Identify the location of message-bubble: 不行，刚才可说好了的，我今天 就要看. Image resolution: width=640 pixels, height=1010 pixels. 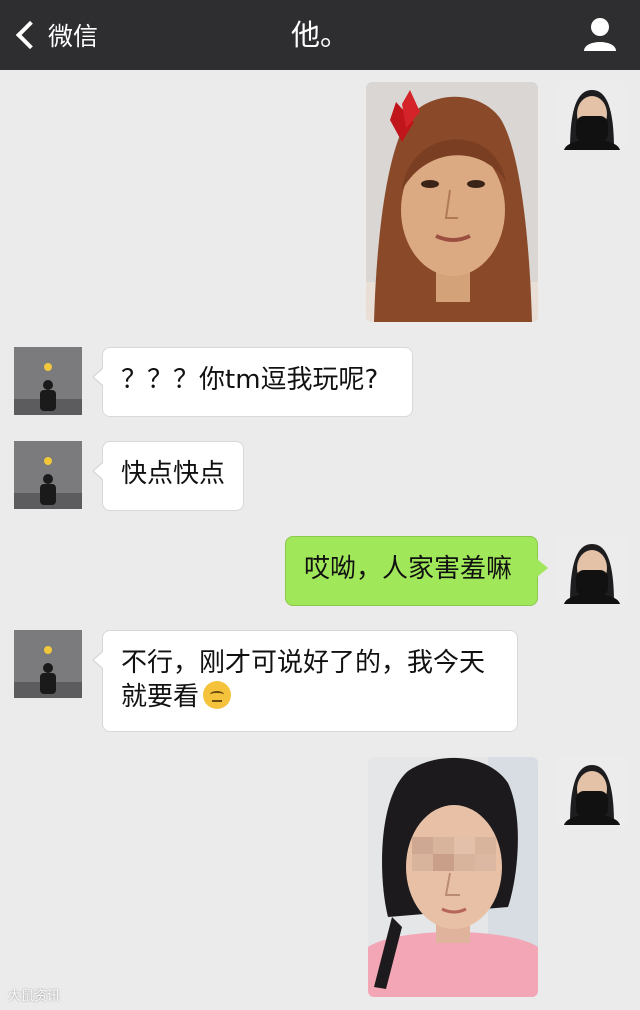
(305, 681).